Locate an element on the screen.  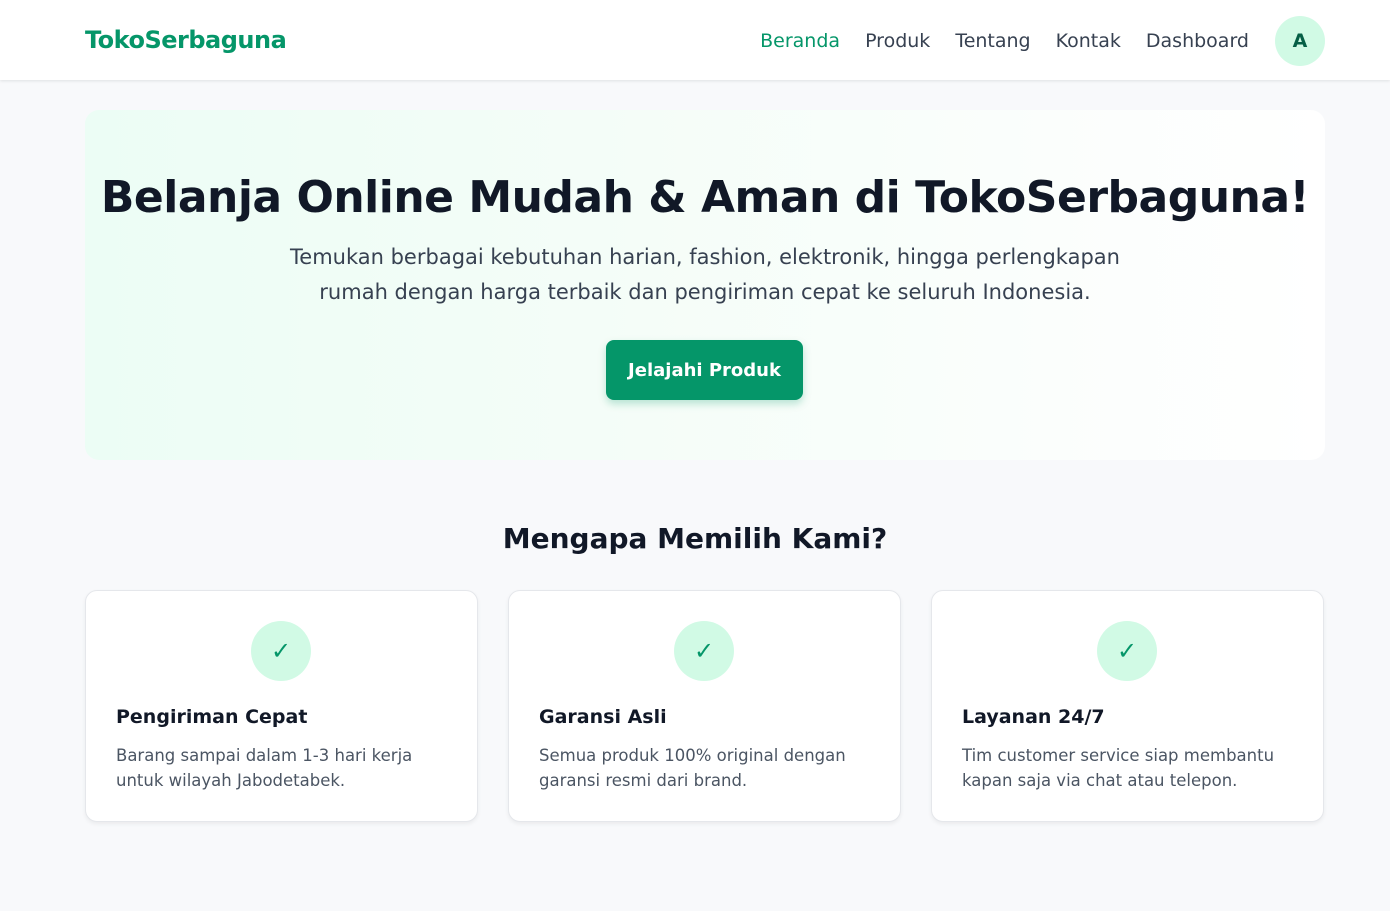
nav-link-dashboard: Dashboard is located at coordinates (1197, 41).